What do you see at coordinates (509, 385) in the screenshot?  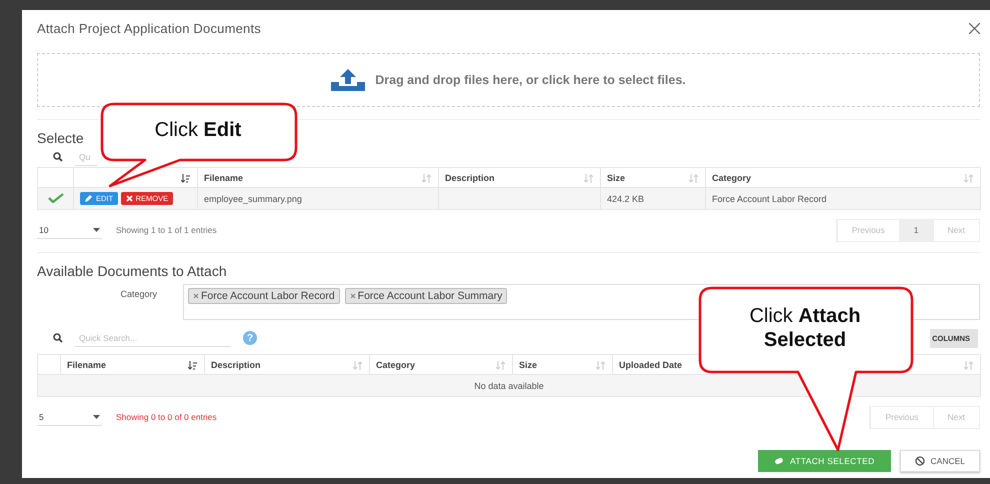 I see `empty-message: No data available` at bounding box center [509, 385].